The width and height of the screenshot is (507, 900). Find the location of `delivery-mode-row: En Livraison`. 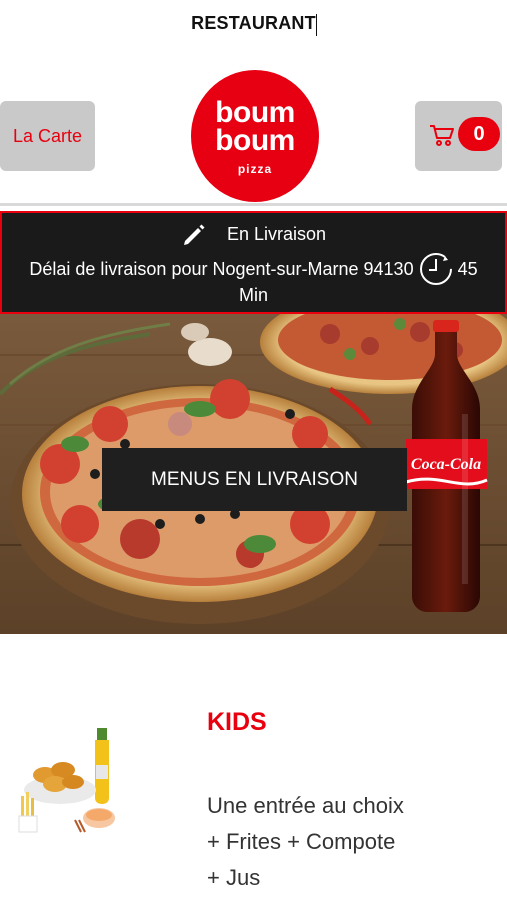

delivery-mode-row: En Livraison is located at coordinates (253, 234).